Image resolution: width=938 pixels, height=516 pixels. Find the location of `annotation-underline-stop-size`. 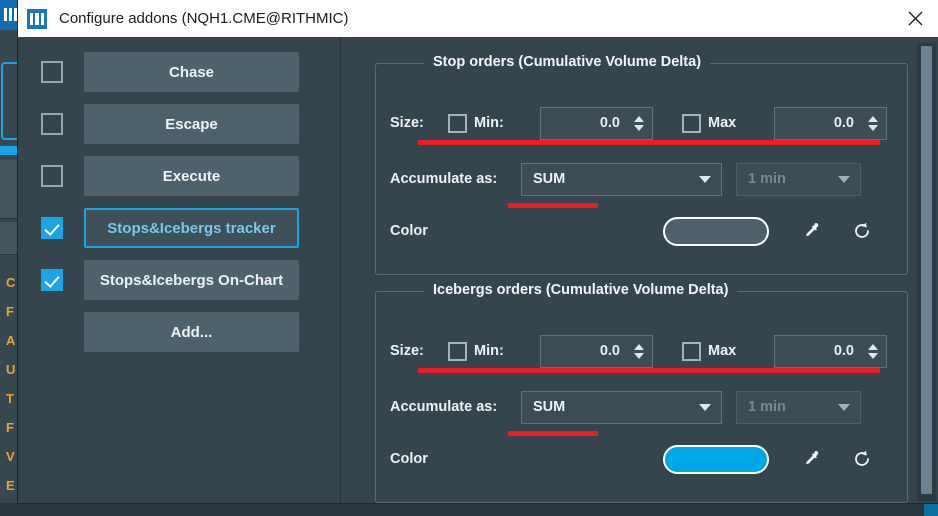

annotation-underline-stop-size is located at coordinates (649, 142).